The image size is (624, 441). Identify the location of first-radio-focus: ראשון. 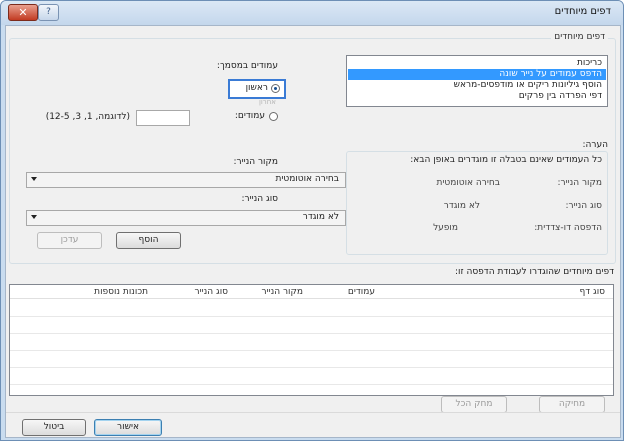
(257, 89).